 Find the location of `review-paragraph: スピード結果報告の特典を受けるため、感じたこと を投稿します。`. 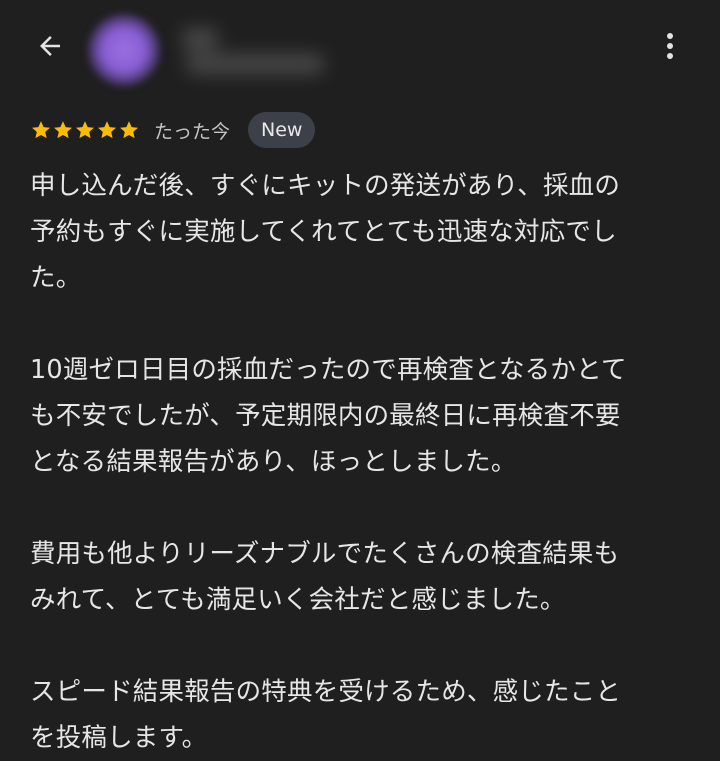

review-paragraph: スピード結果報告の特典を受けるため、感じたこと を投稿します。 is located at coordinates (326, 715).